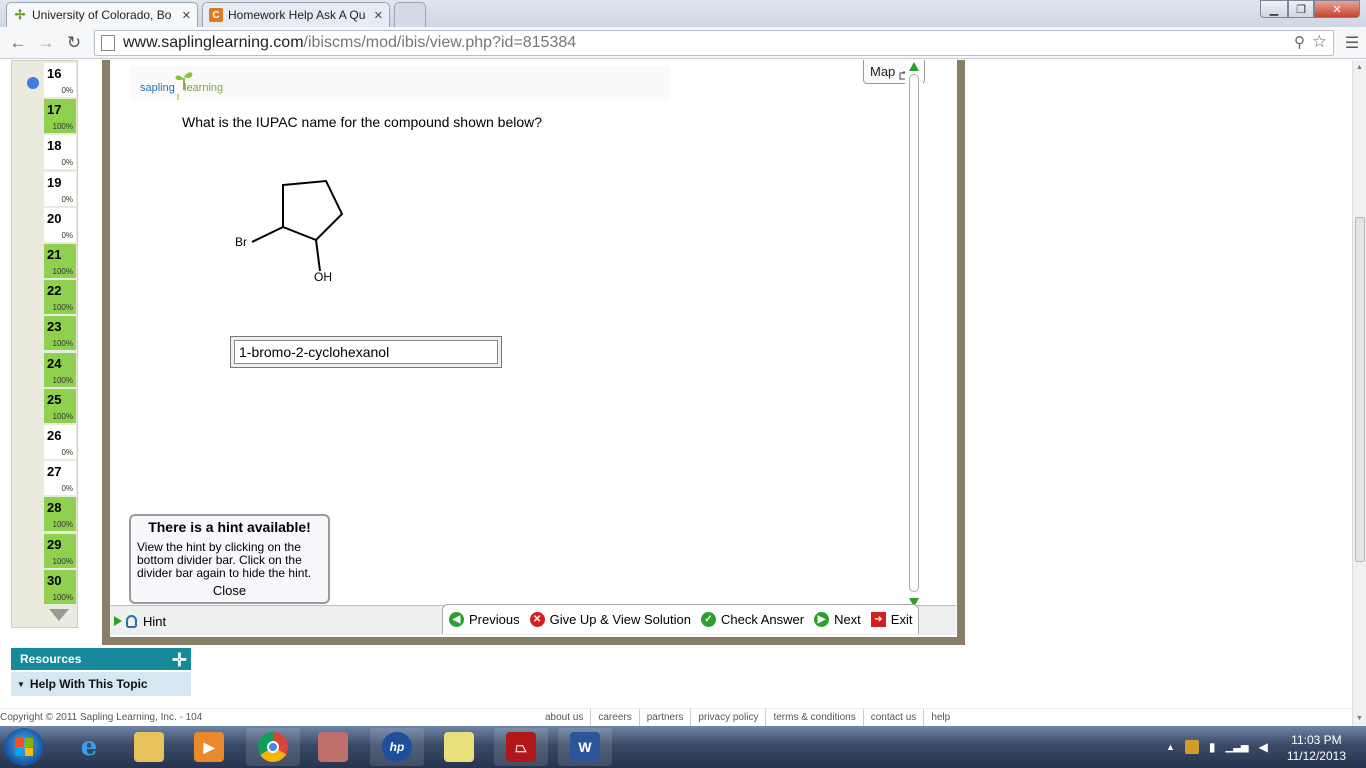 This screenshot has height=768, width=1366. I want to click on logo-text-sapling: sapling, so click(157, 88).